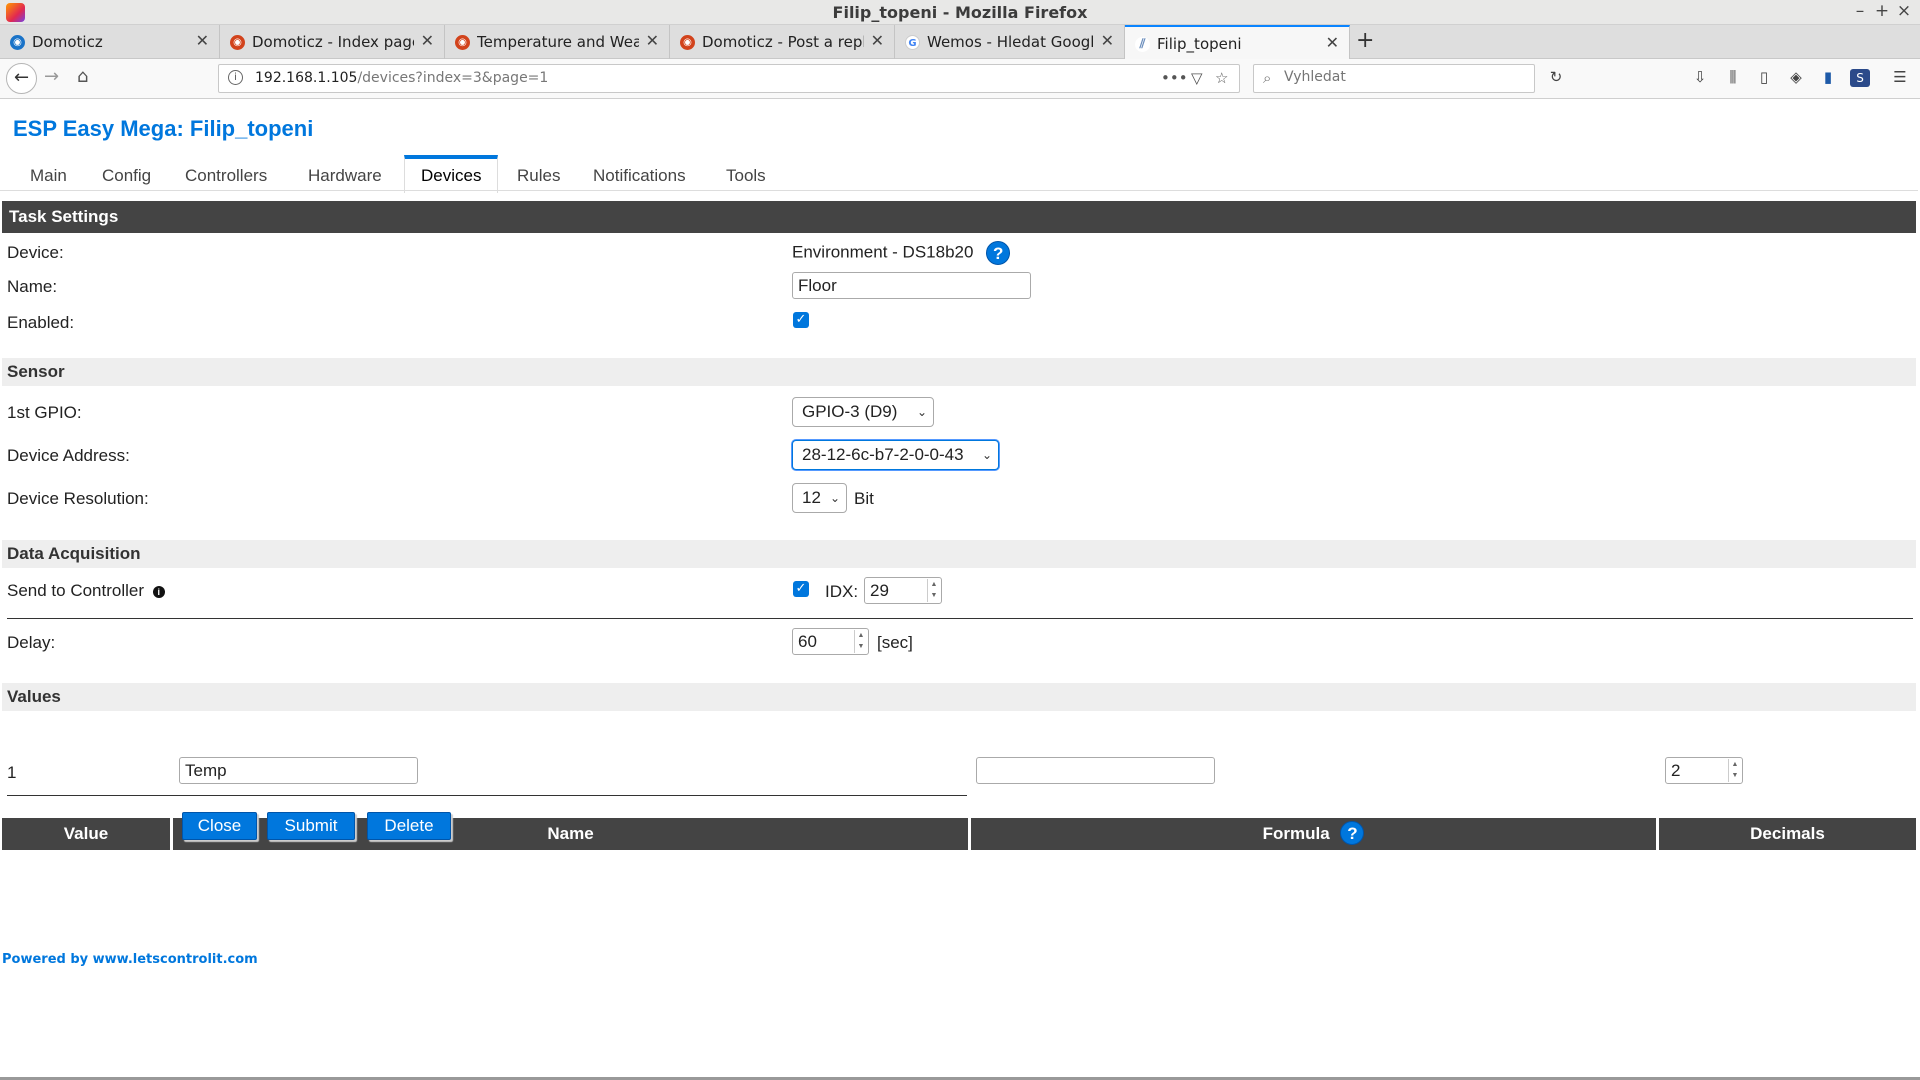 The width and height of the screenshot is (1920, 1080). Describe the element at coordinates (1796, 77) in the screenshot. I see `extension-icon: ◈` at that location.